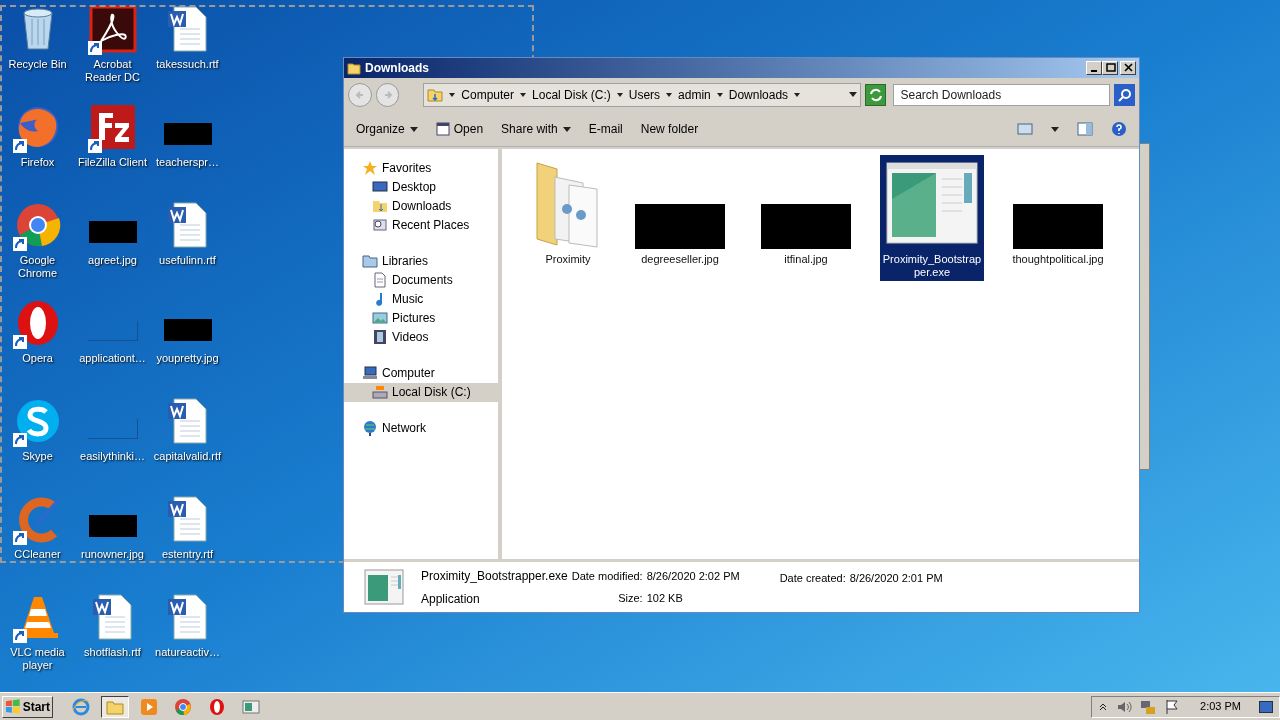 Image resolution: width=1280 pixels, height=720 pixels. What do you see at coordinates (896, 579) in the screenshot?
I see `field-value: 8/26/2020 2:01 PM` at bounding box center [896, 579].